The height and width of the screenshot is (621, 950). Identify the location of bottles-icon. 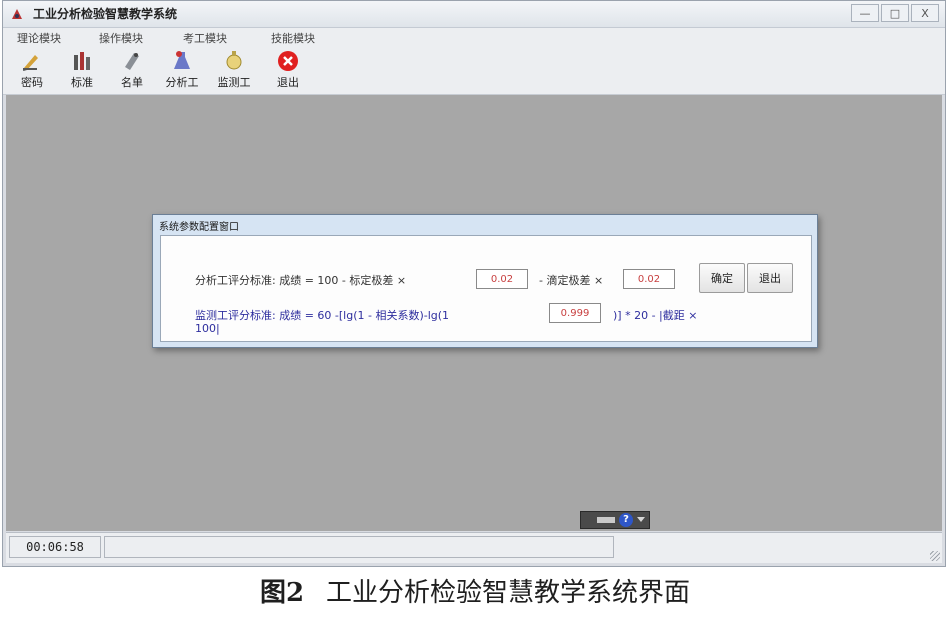
(82, 61).